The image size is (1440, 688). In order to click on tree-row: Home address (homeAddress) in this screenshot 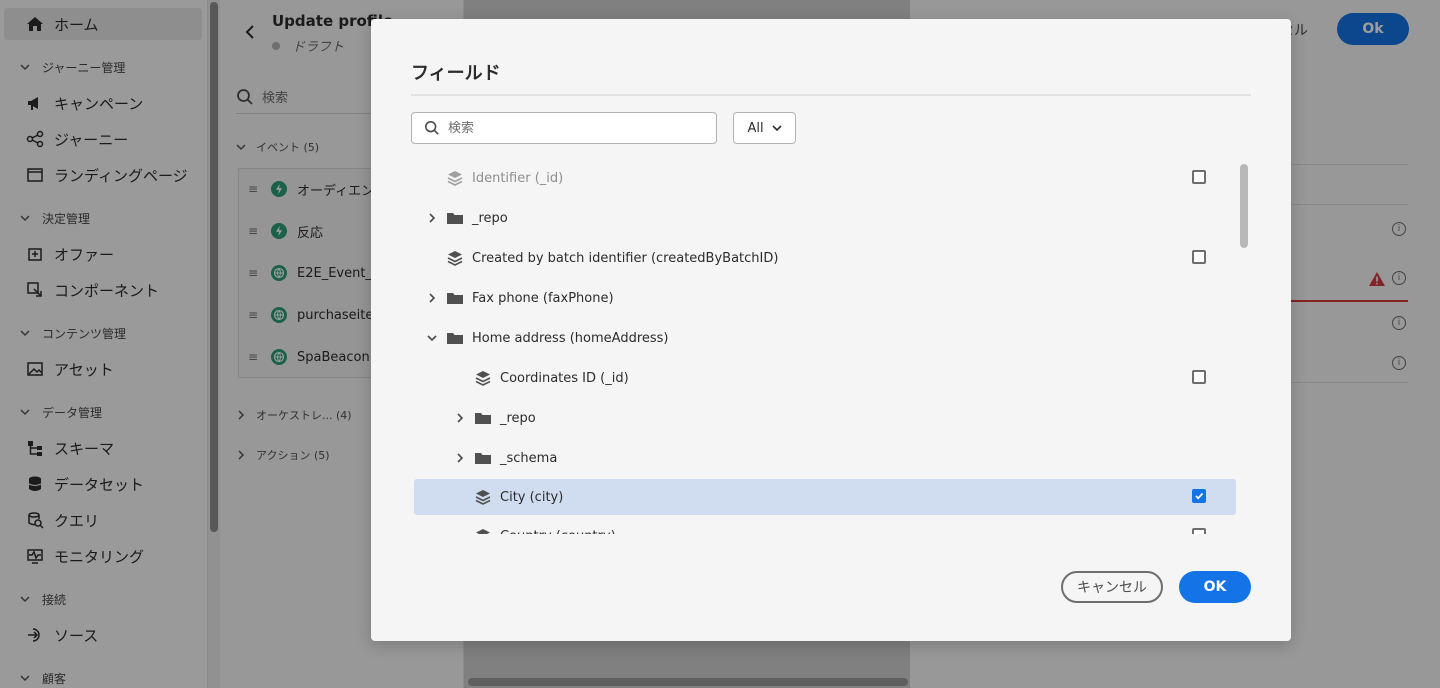, I will do `click(825, 338)`.